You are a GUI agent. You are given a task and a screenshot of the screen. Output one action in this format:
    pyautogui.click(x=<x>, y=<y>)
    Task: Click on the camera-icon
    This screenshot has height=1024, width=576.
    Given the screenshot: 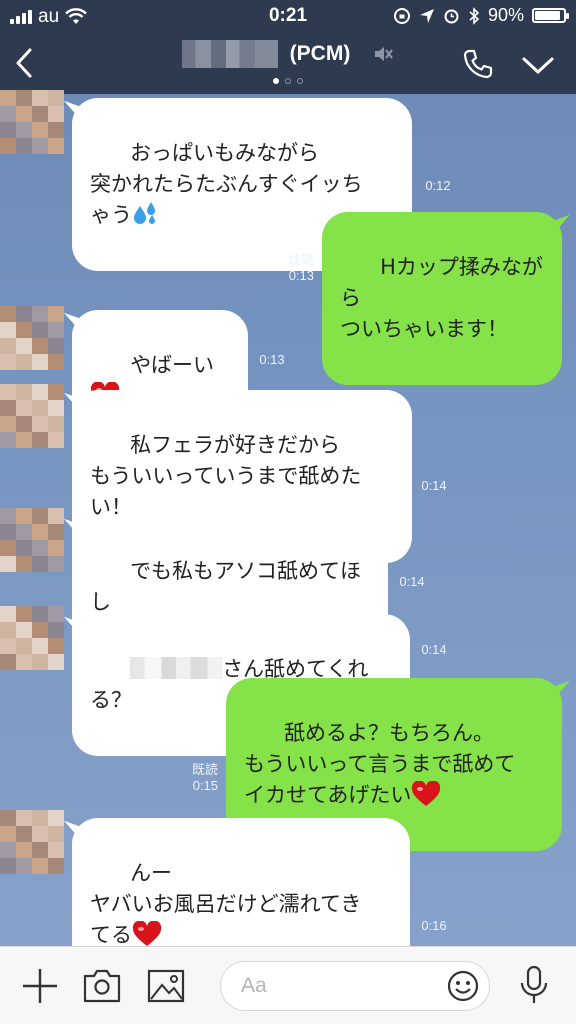 What is the action you would take?
    pyautogui.click(x=102, y=986)
    